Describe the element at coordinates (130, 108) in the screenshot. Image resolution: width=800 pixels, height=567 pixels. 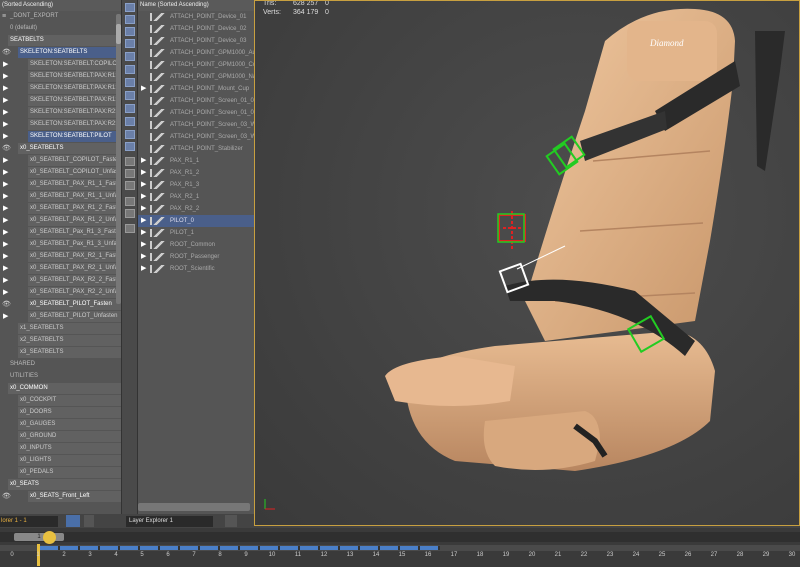
I see `groups-filter-icon` at that location.